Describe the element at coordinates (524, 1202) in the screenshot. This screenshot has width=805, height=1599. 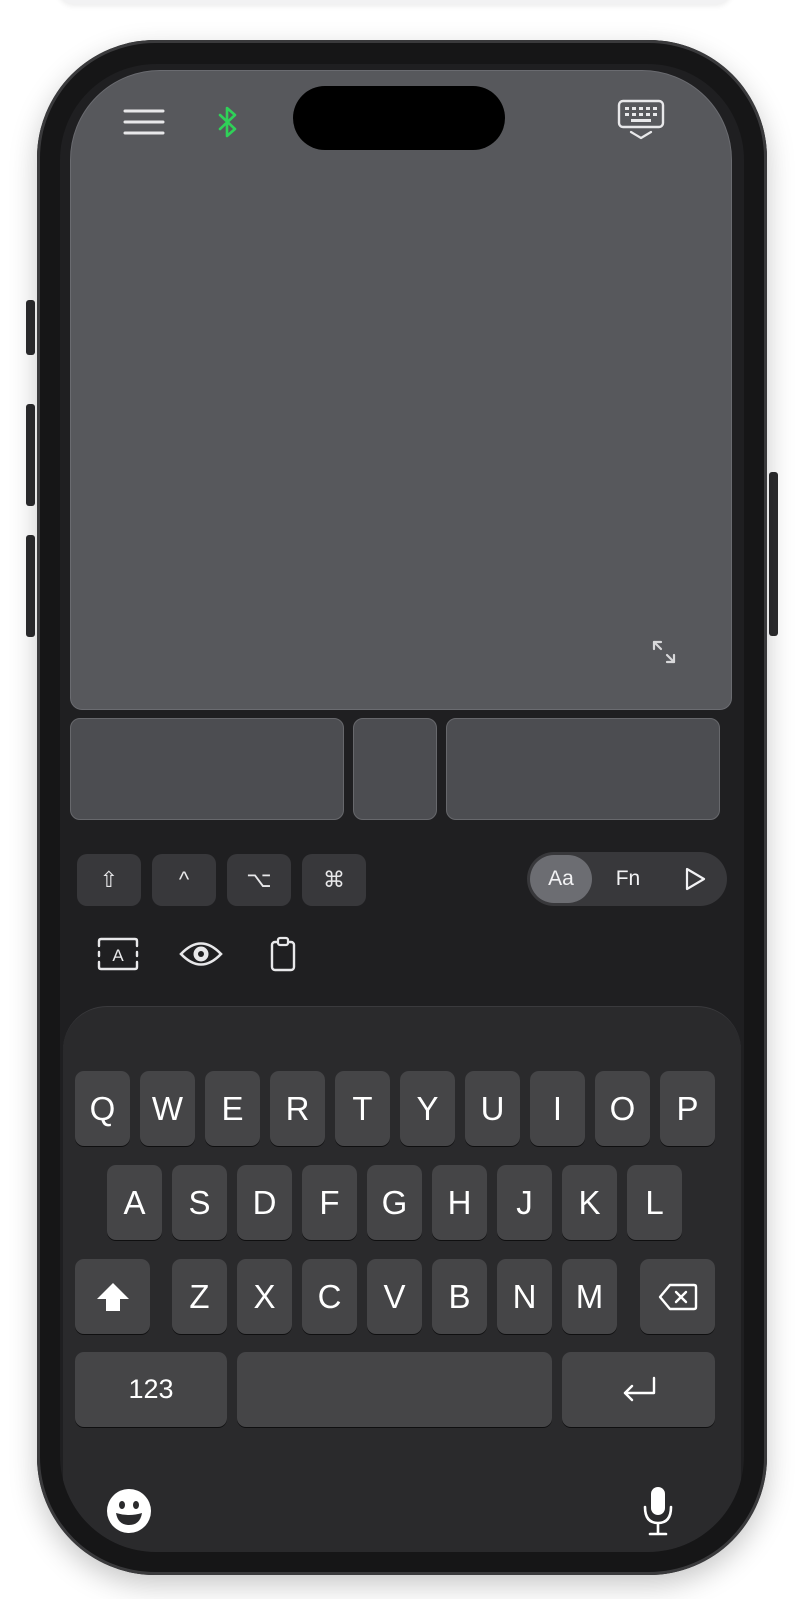
I see `key-j: J` at that location.